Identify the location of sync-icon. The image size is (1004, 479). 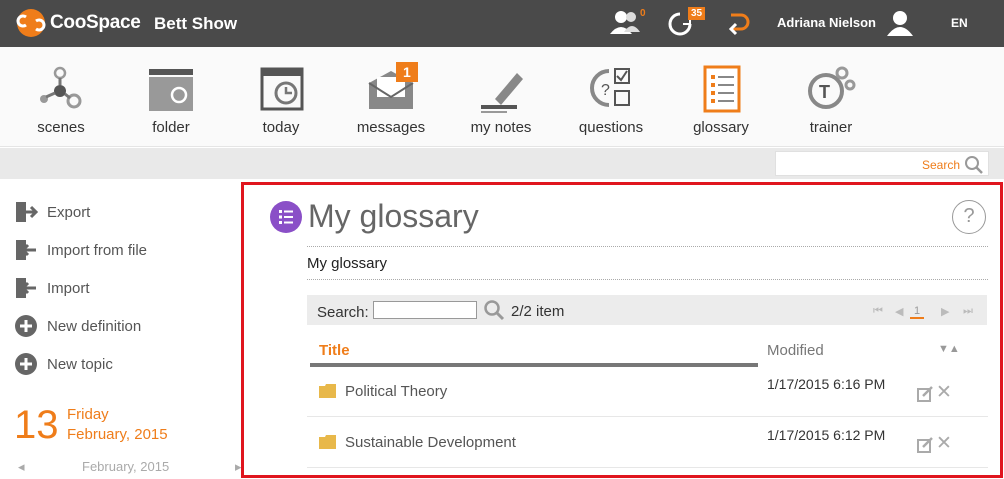
(738, 26).